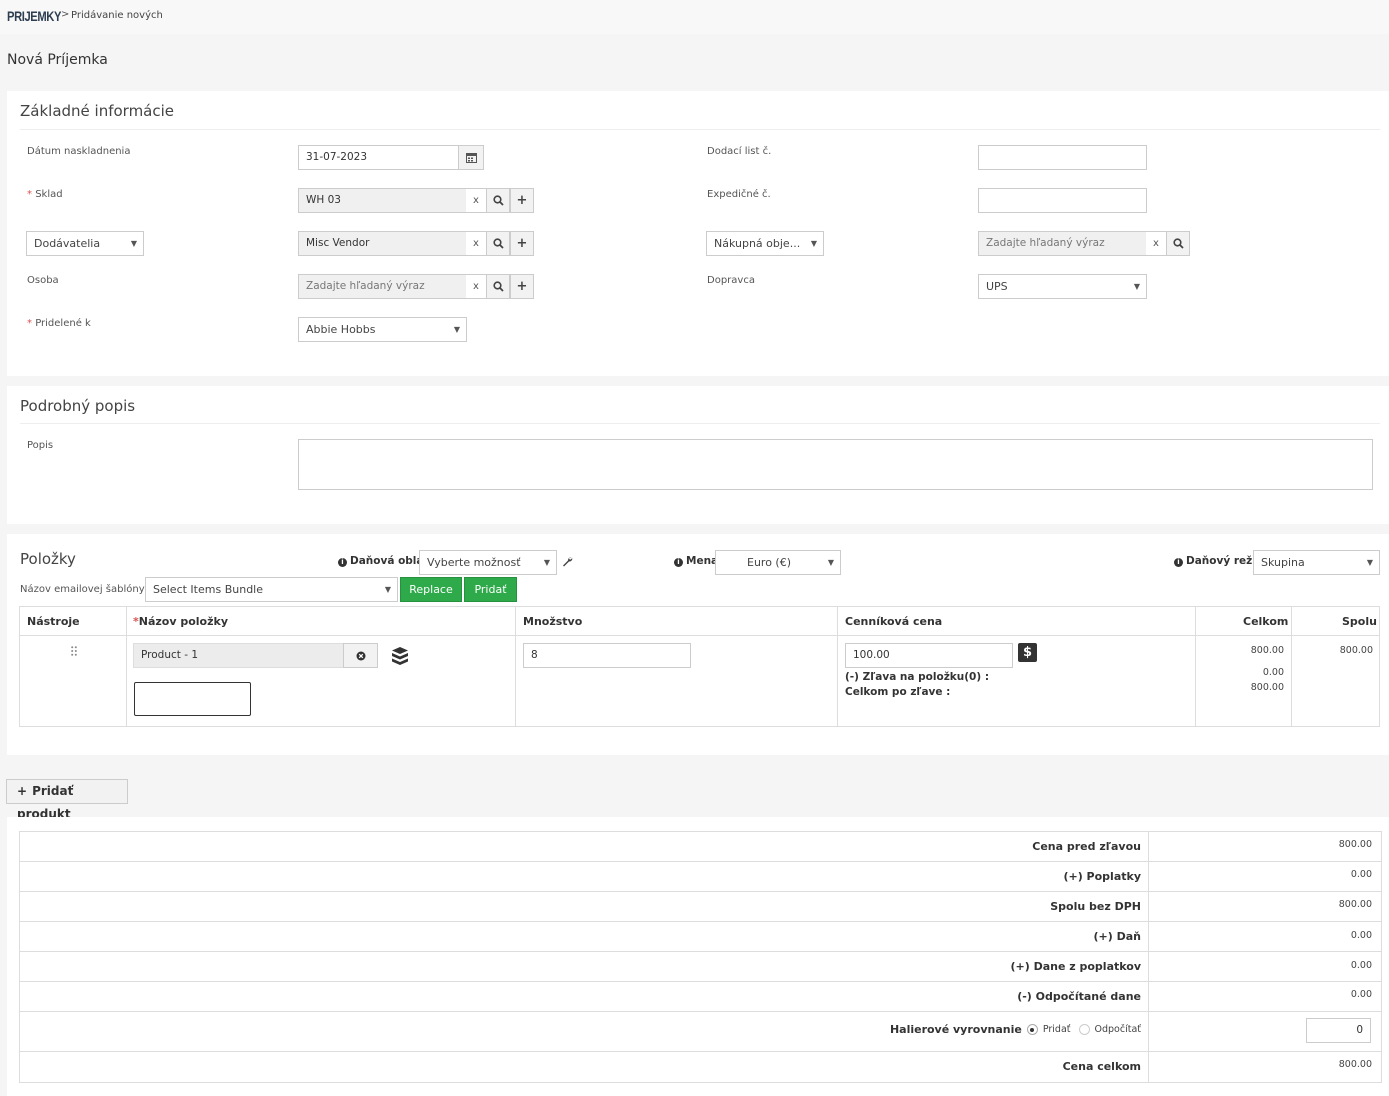  Describe the element at coordinates (78, 406) in the screenshot. I see `description-title: Podrobný popis` at that location.